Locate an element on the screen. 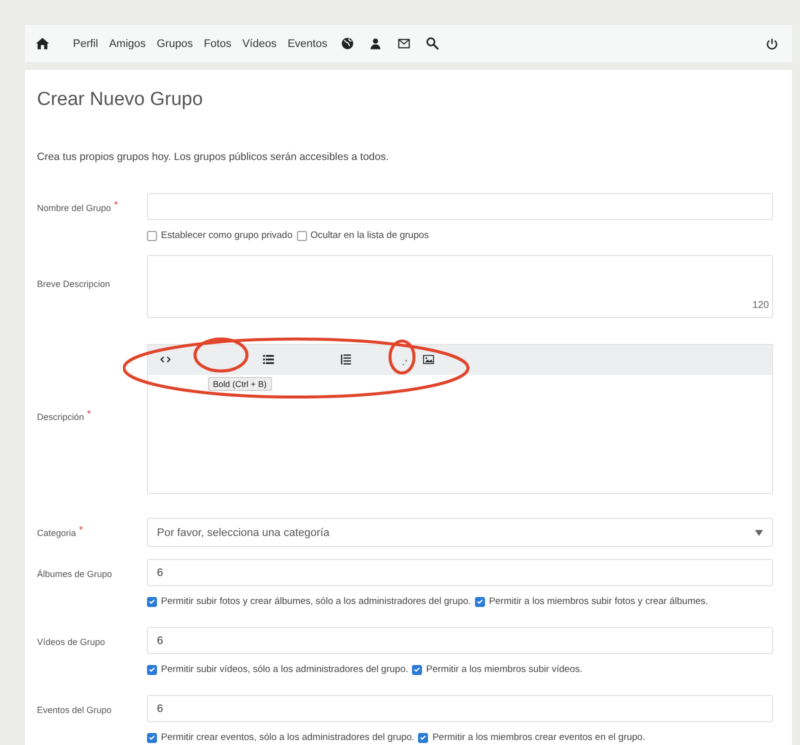 This screenshot has height=745, width=800. field-label: Nombre del Grupo is located at coordinates (74, 208).